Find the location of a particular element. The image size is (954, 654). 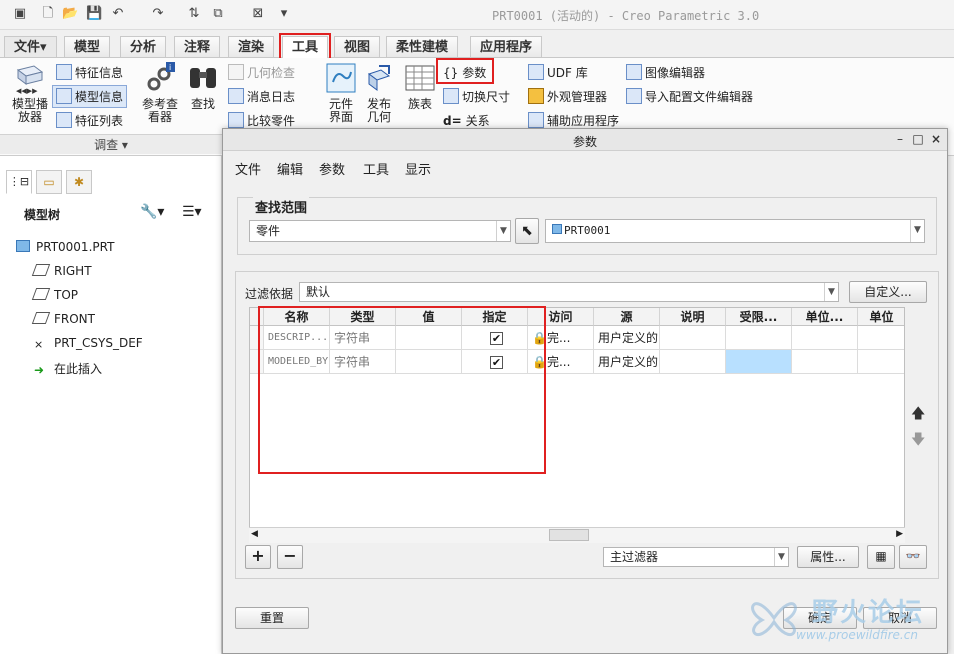

compare-part-button: 比较零件 is located at coordinates (261, 120).